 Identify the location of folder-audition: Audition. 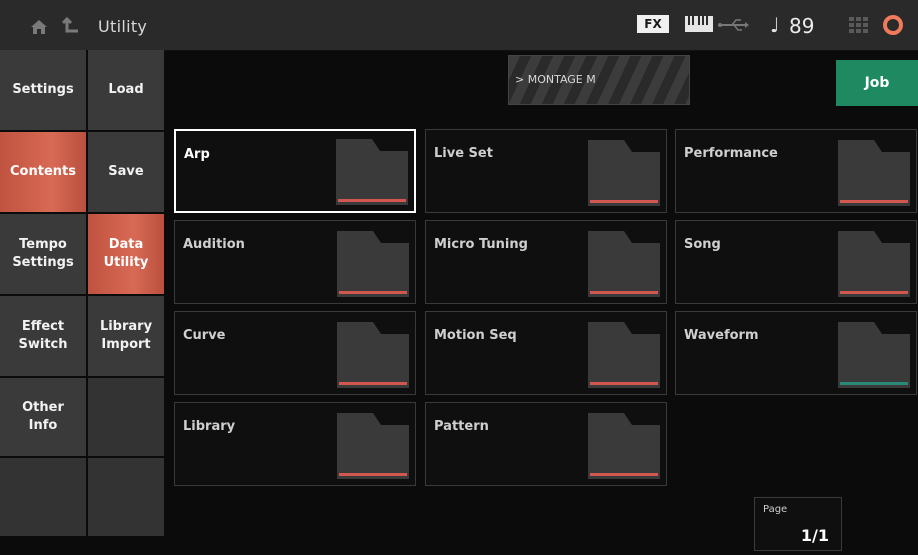
(295, 262).